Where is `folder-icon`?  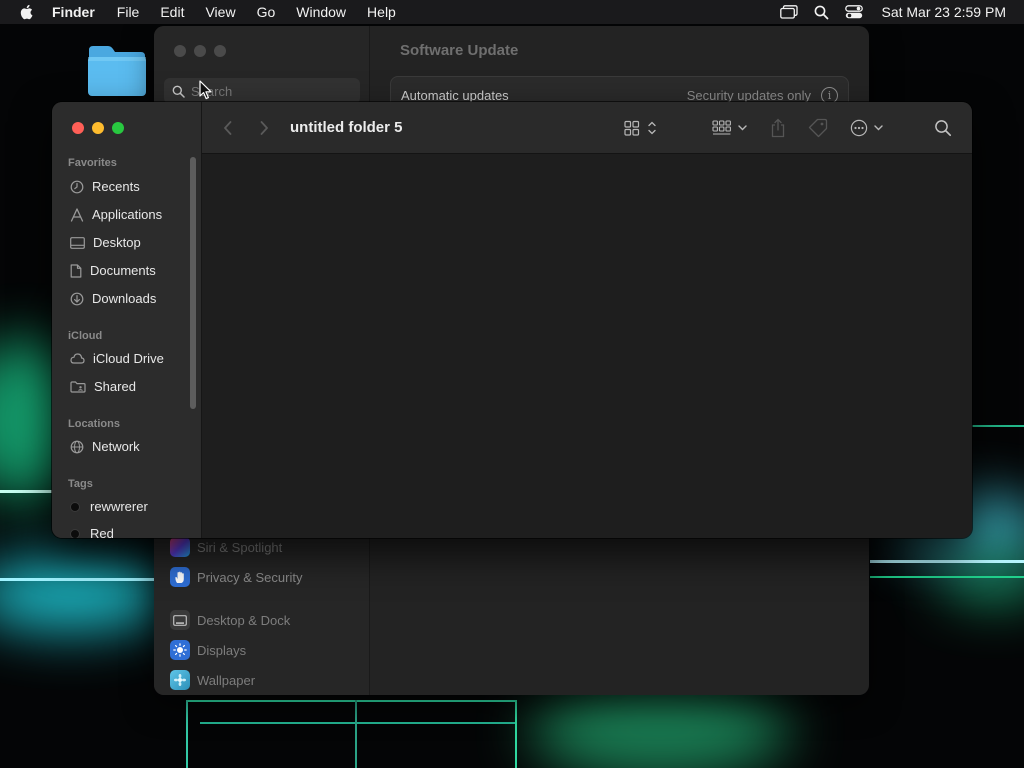
folder-icon is located at coordinates (117, 71).